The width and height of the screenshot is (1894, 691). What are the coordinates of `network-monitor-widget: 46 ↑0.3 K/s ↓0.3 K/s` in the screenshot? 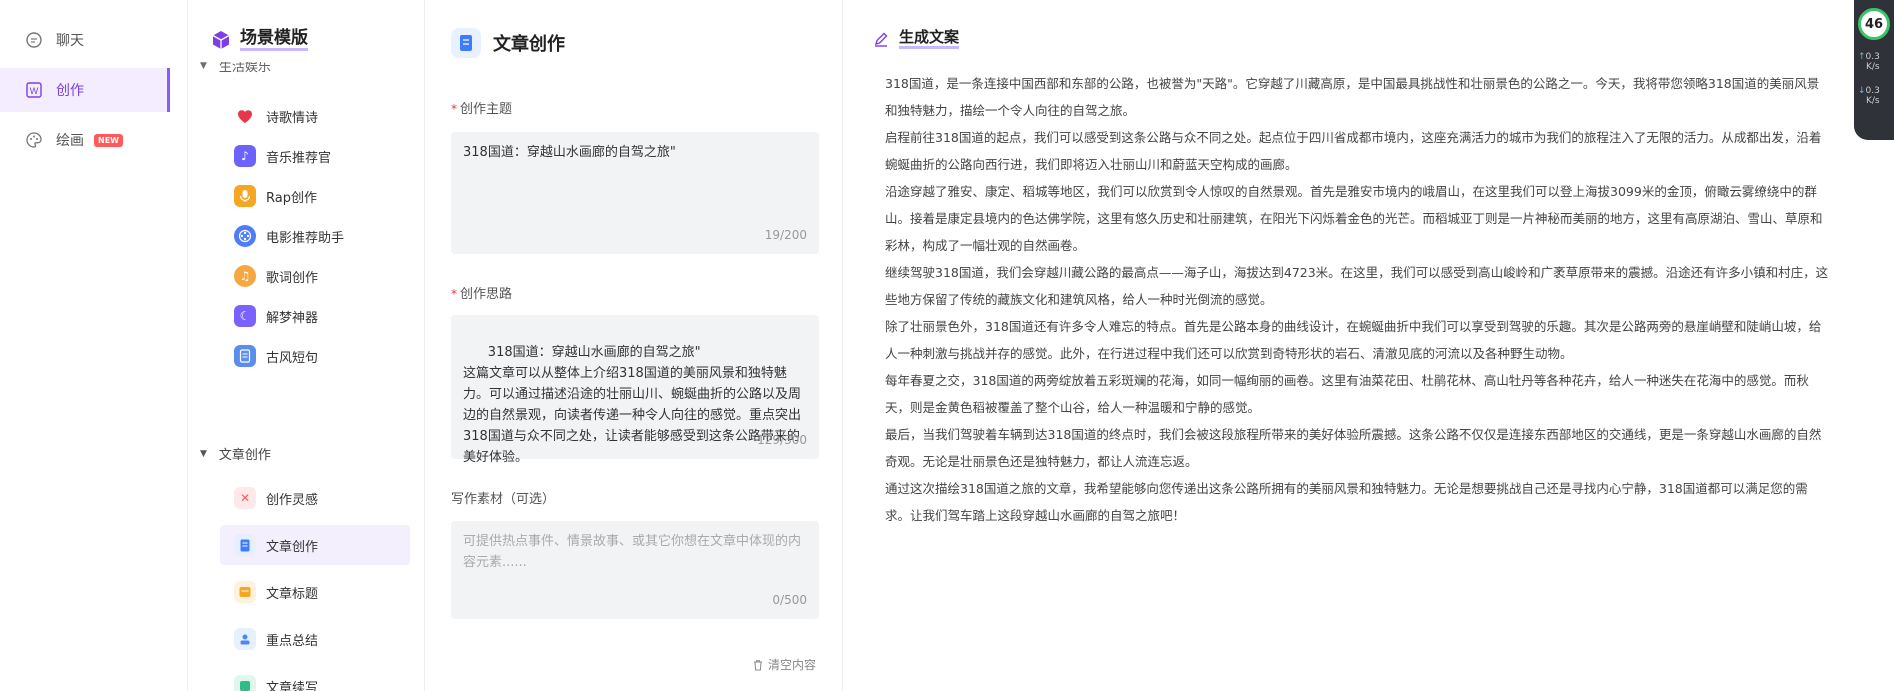 It's located at (1874, 70).